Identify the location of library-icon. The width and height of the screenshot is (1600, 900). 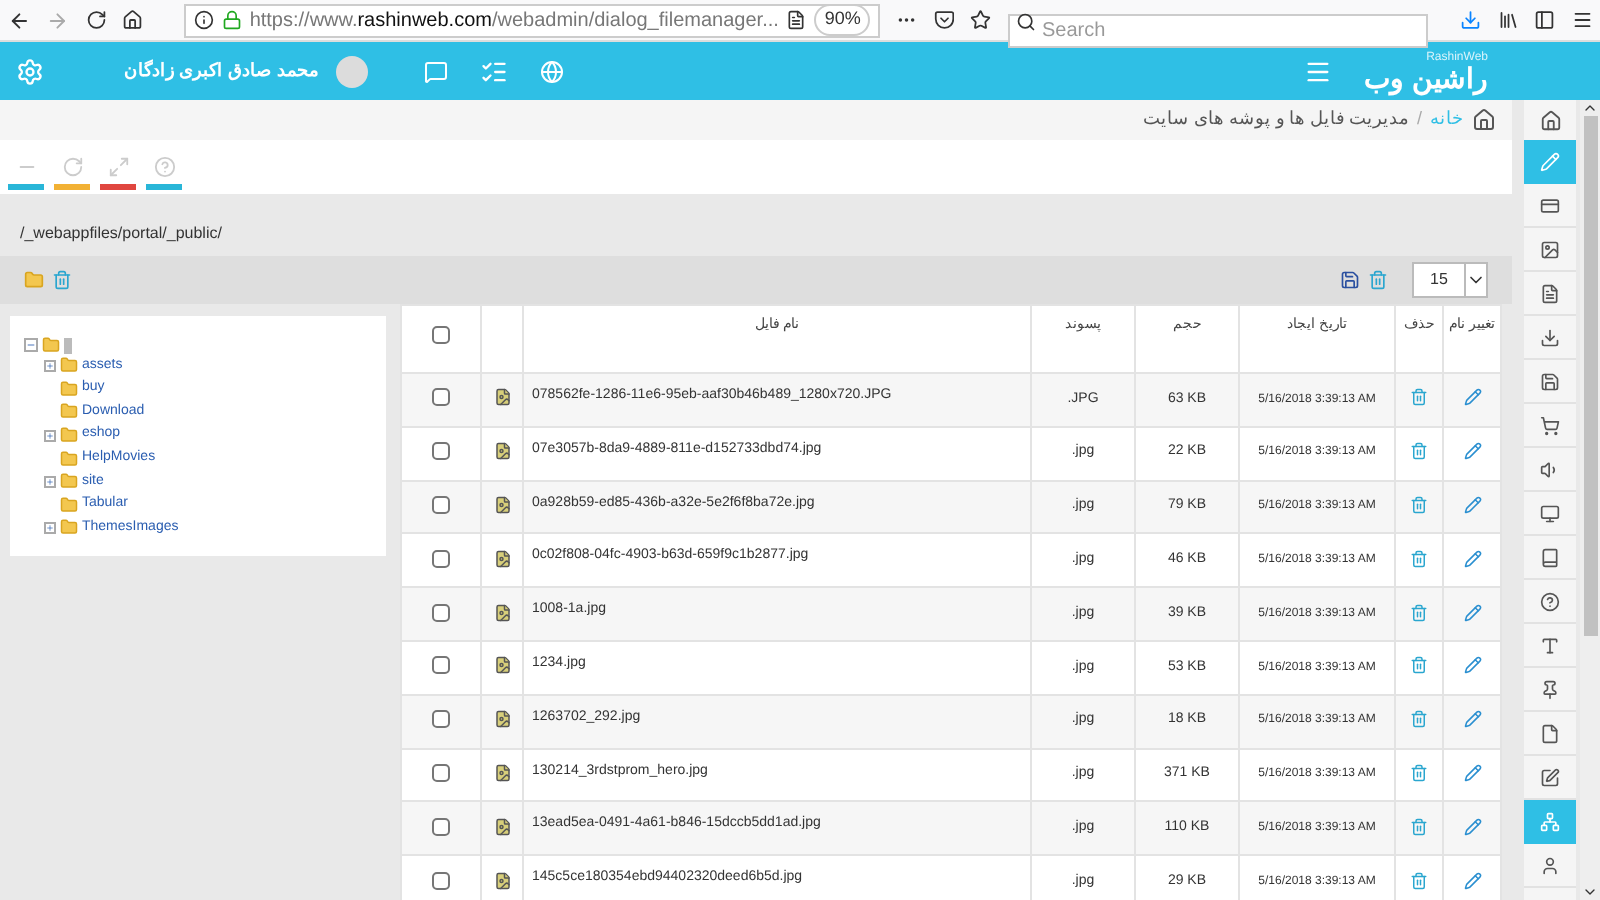
(1508, 20).